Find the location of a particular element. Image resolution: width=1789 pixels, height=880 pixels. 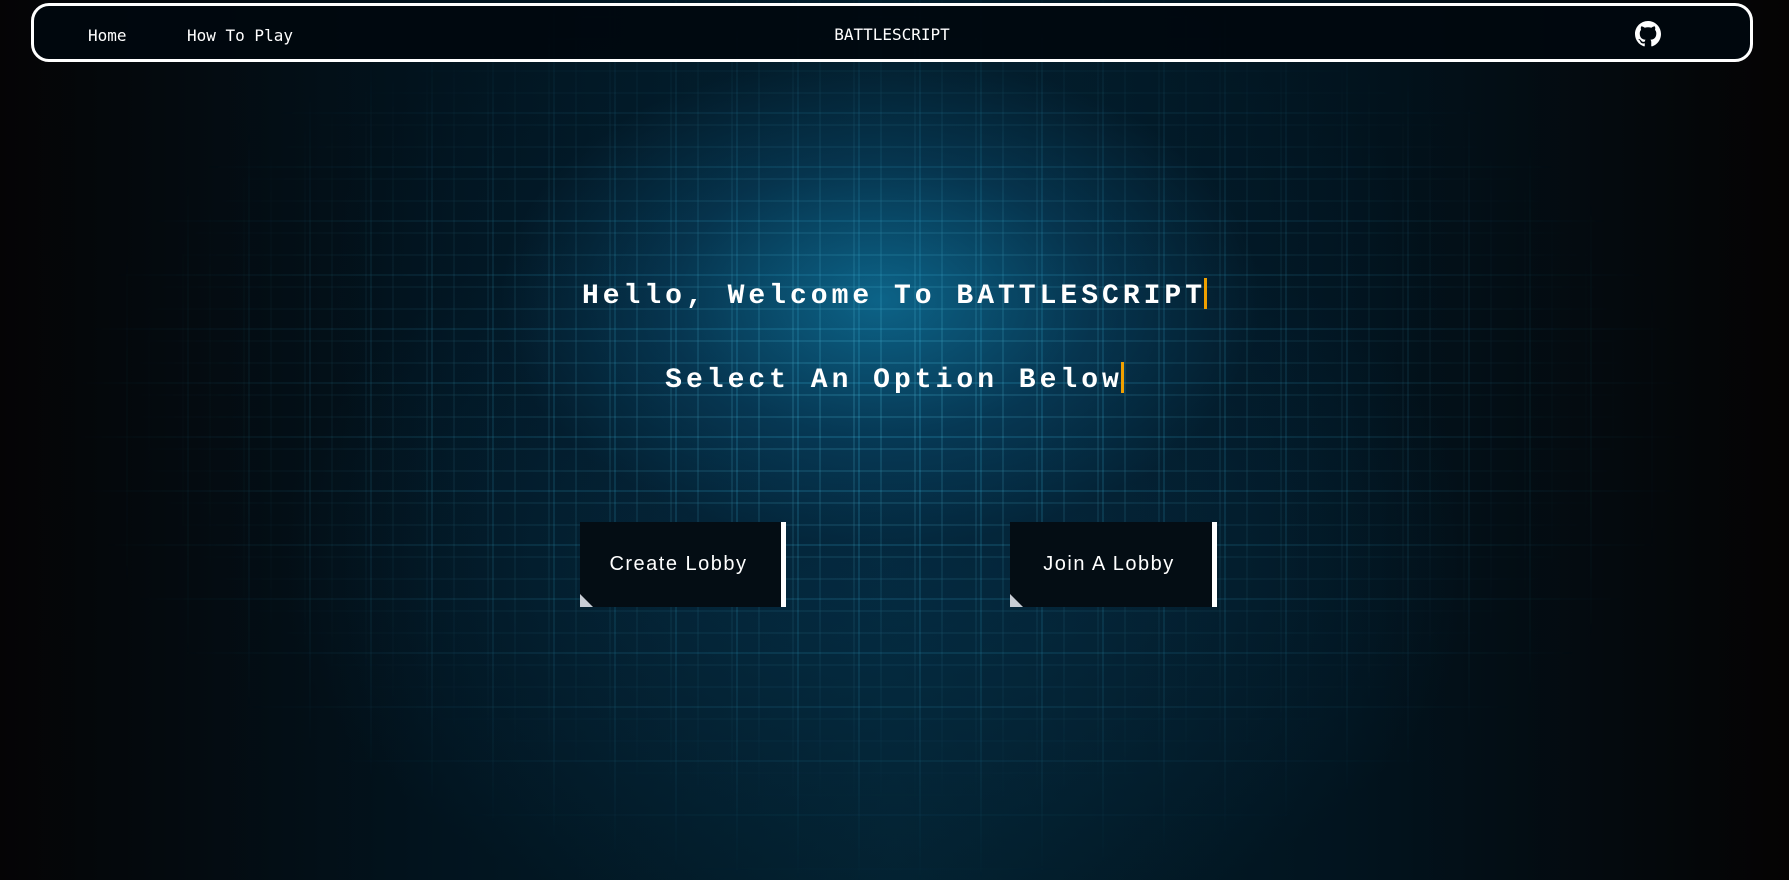

welcome-heading: Hello, Welcome To BATTLESCRIPT is located at coordinates (894, 295).